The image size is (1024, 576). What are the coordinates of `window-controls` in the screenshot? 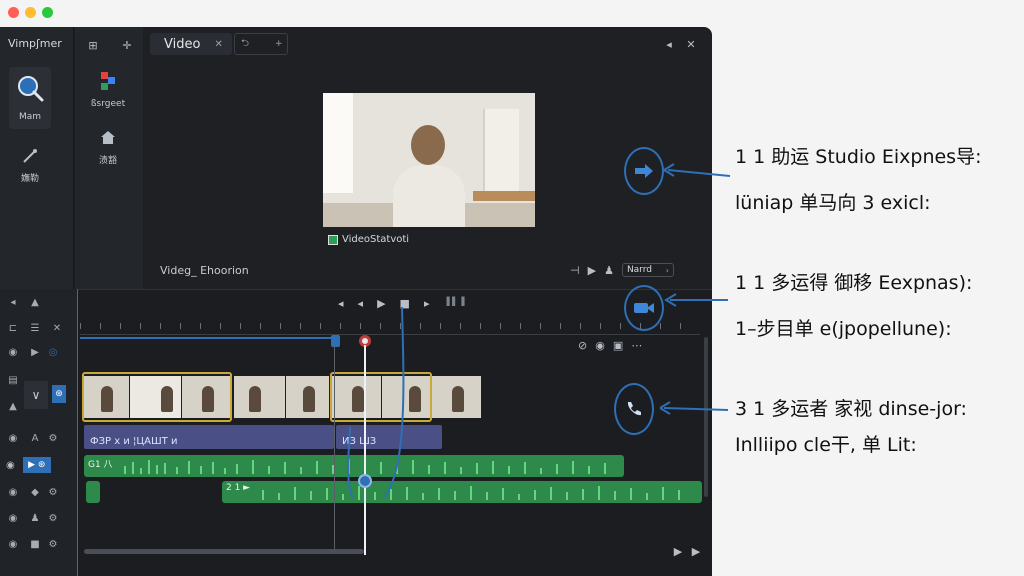 It's located at (30, 12).